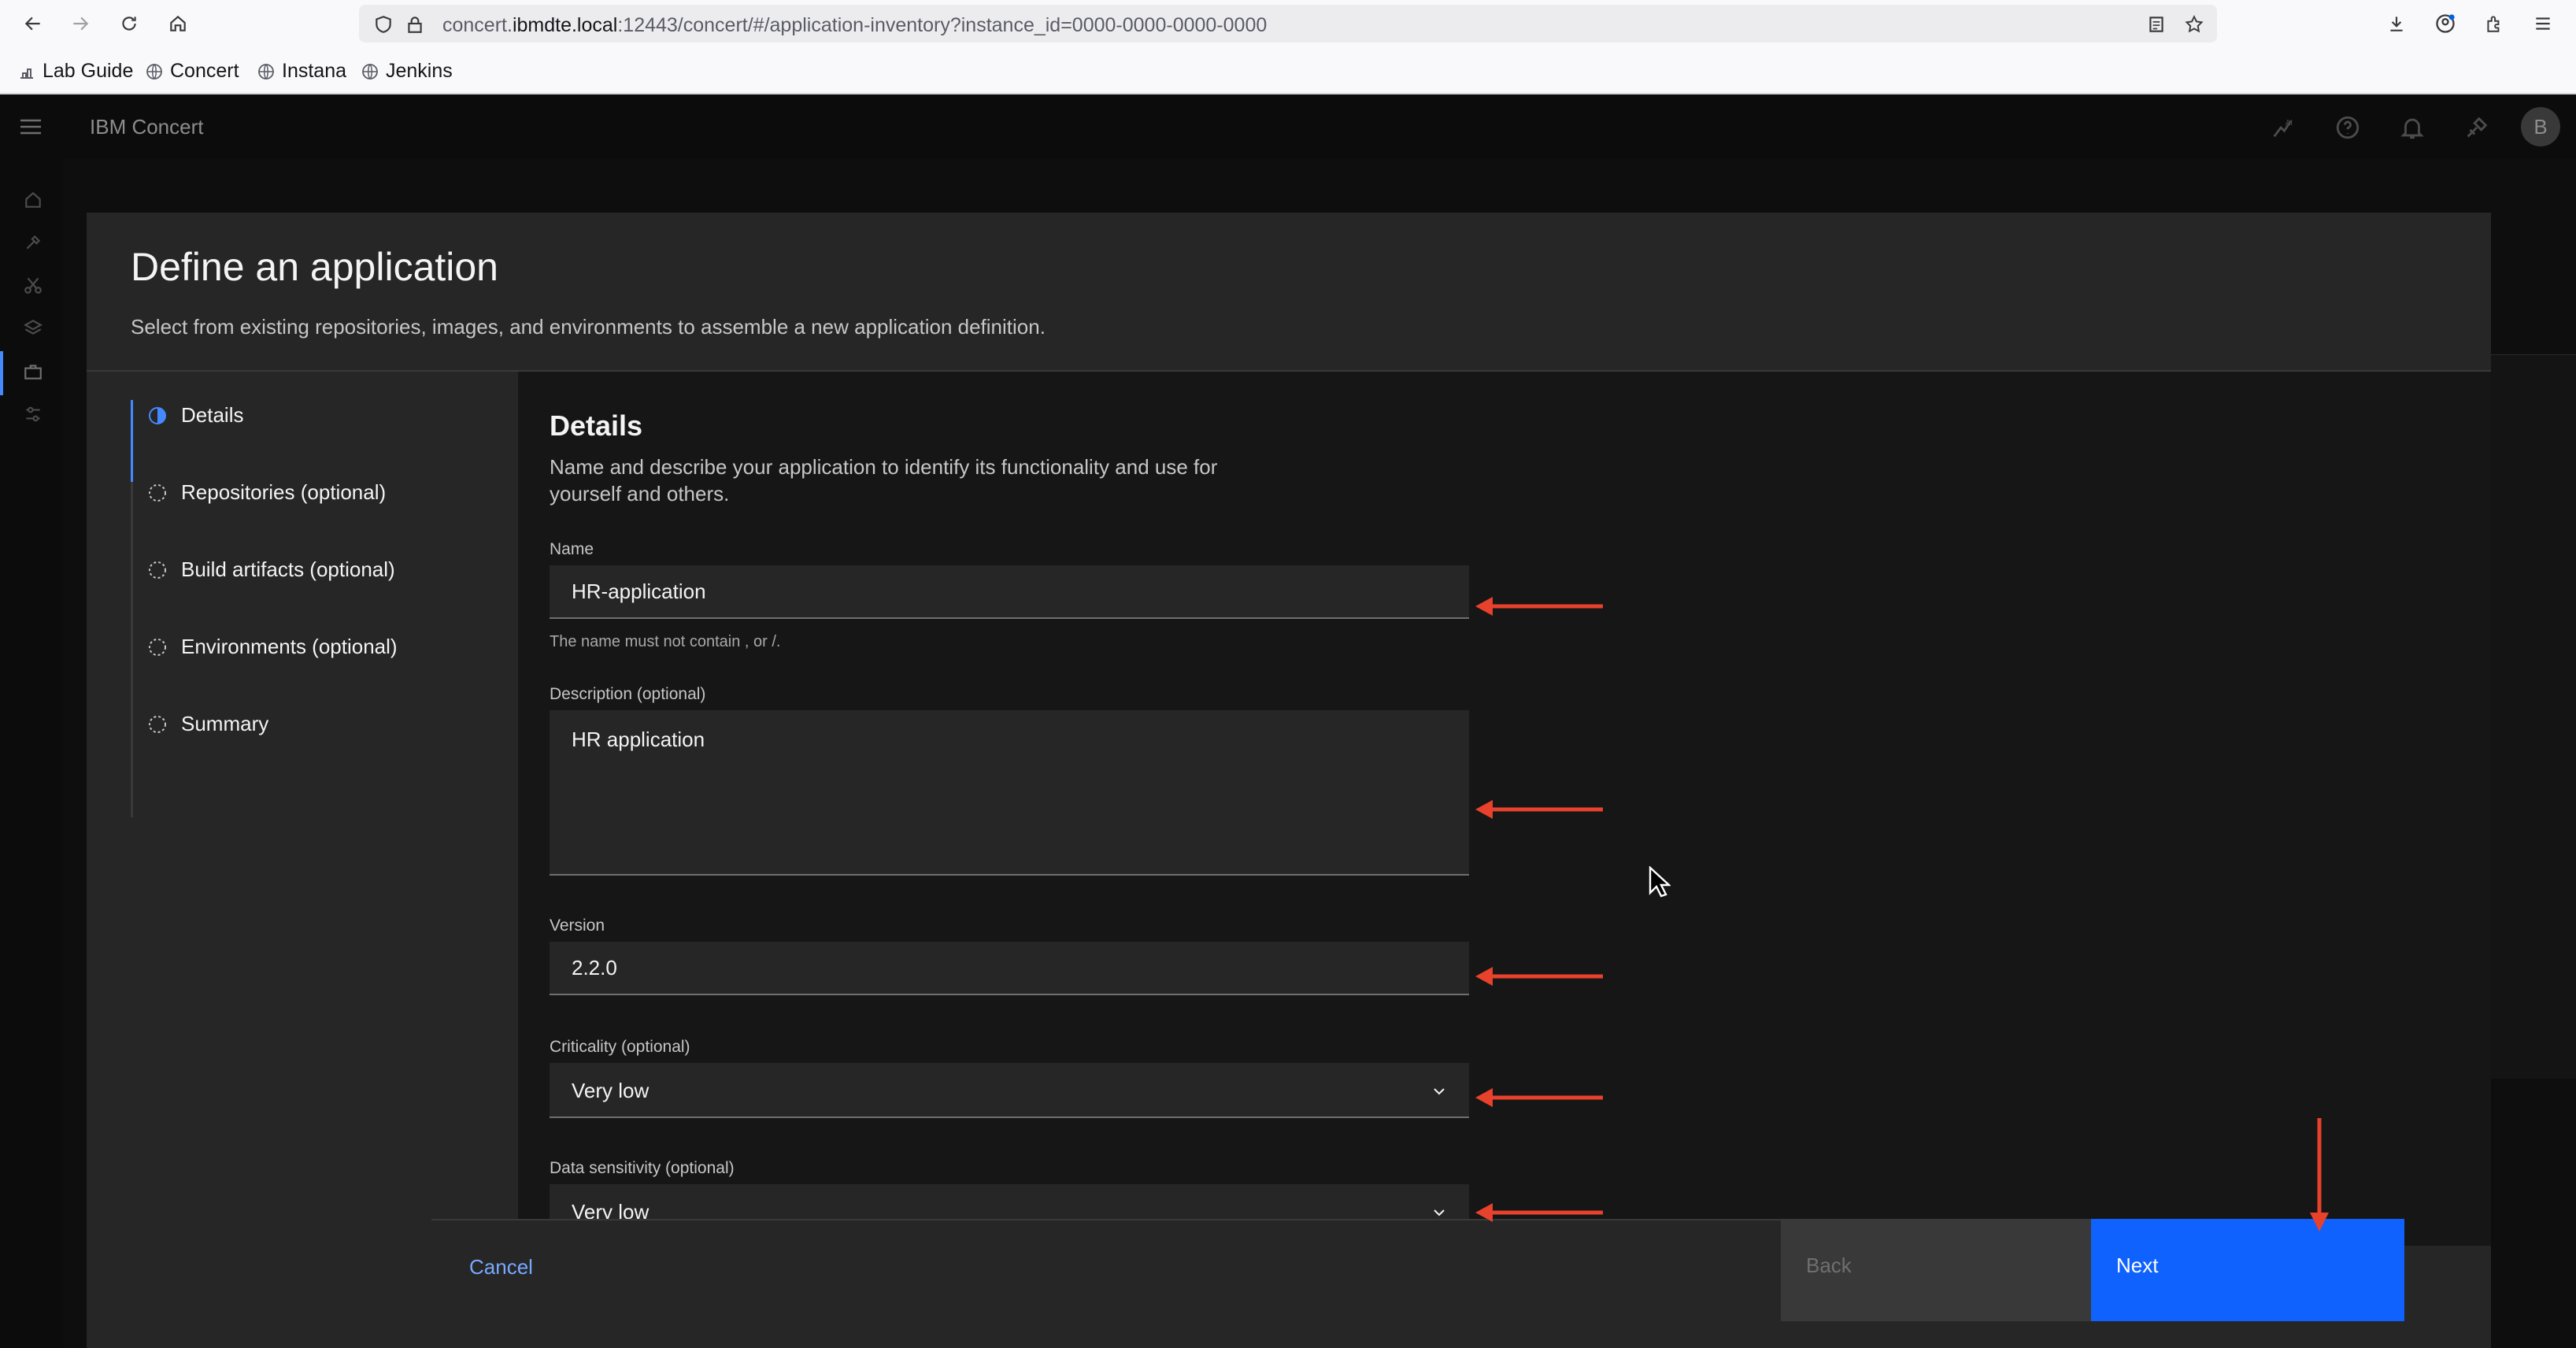 Image resolution: width=2576 pixels, height=1348 pixels. What do you see at coordinates (2494, 24) in the screenshot?
I see `extensions-icon` at bounding box center [2494, 24].